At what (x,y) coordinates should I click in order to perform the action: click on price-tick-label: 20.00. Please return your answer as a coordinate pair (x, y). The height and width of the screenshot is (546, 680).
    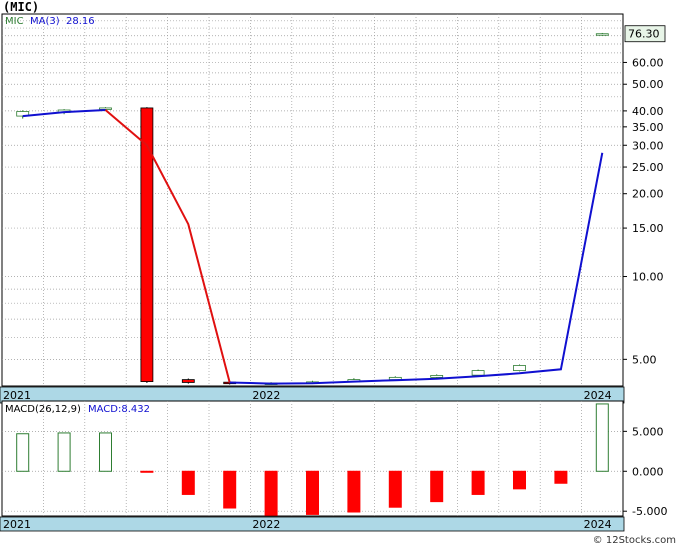
    Looking at the image, I should click on (648, 194).